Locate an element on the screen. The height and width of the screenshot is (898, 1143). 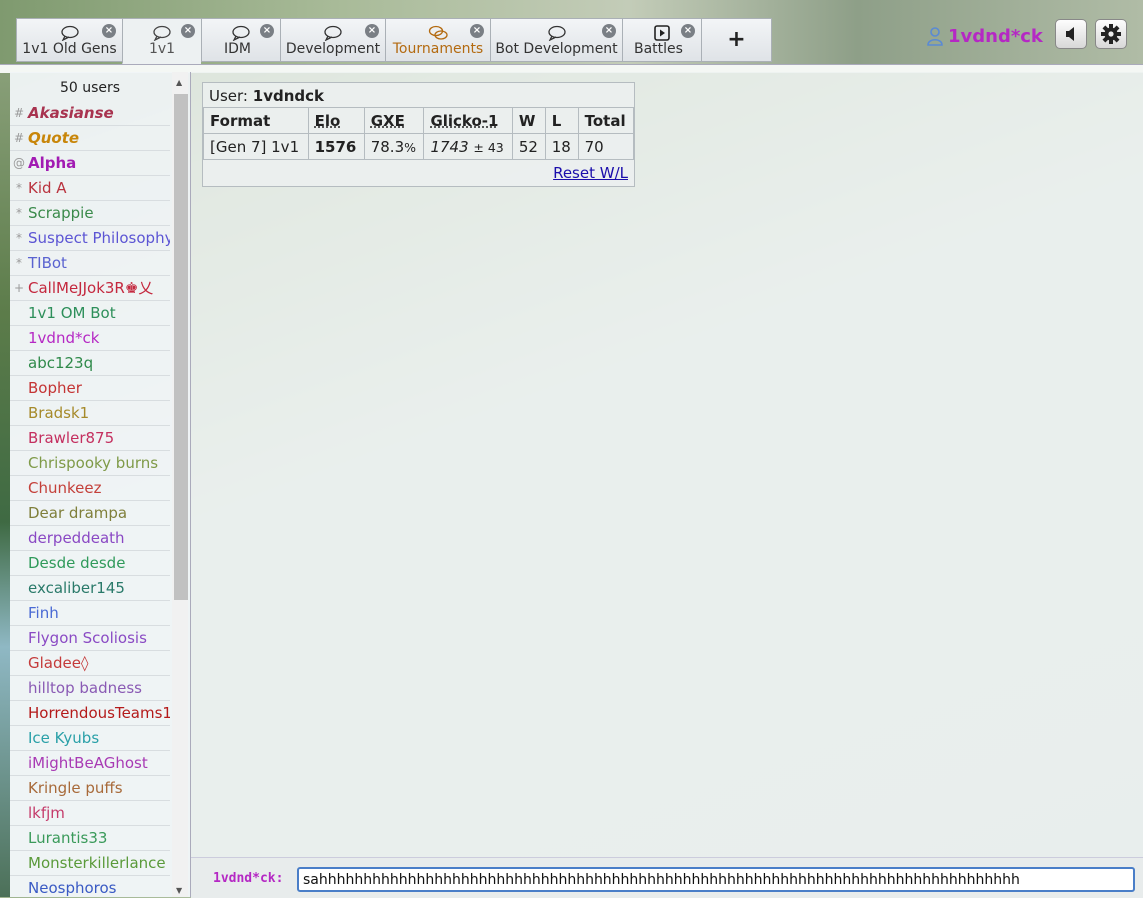
list-item: Desde desde is located at coordinates (90, 563).